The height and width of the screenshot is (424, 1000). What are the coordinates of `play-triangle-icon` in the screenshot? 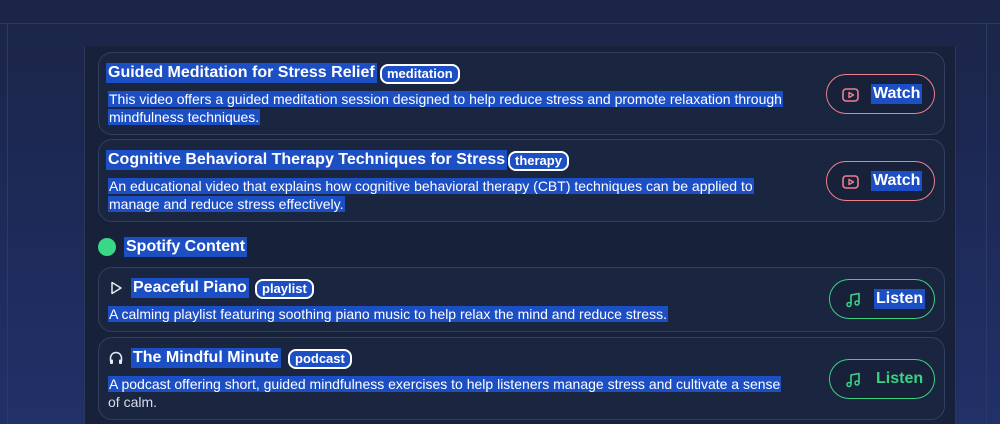 It's located at (116, 288).